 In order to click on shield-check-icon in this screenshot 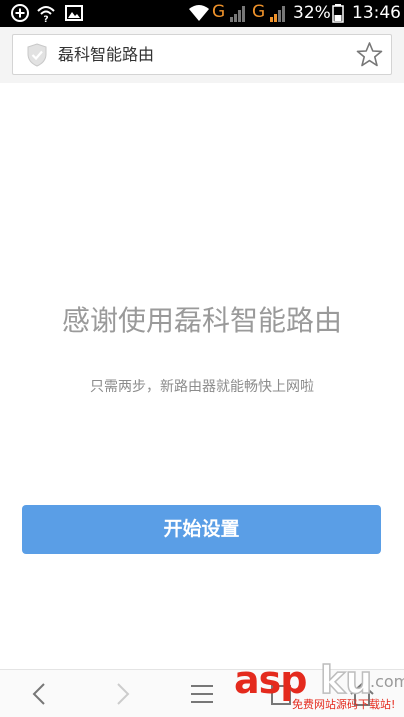, I will do `click(37, 55)`.